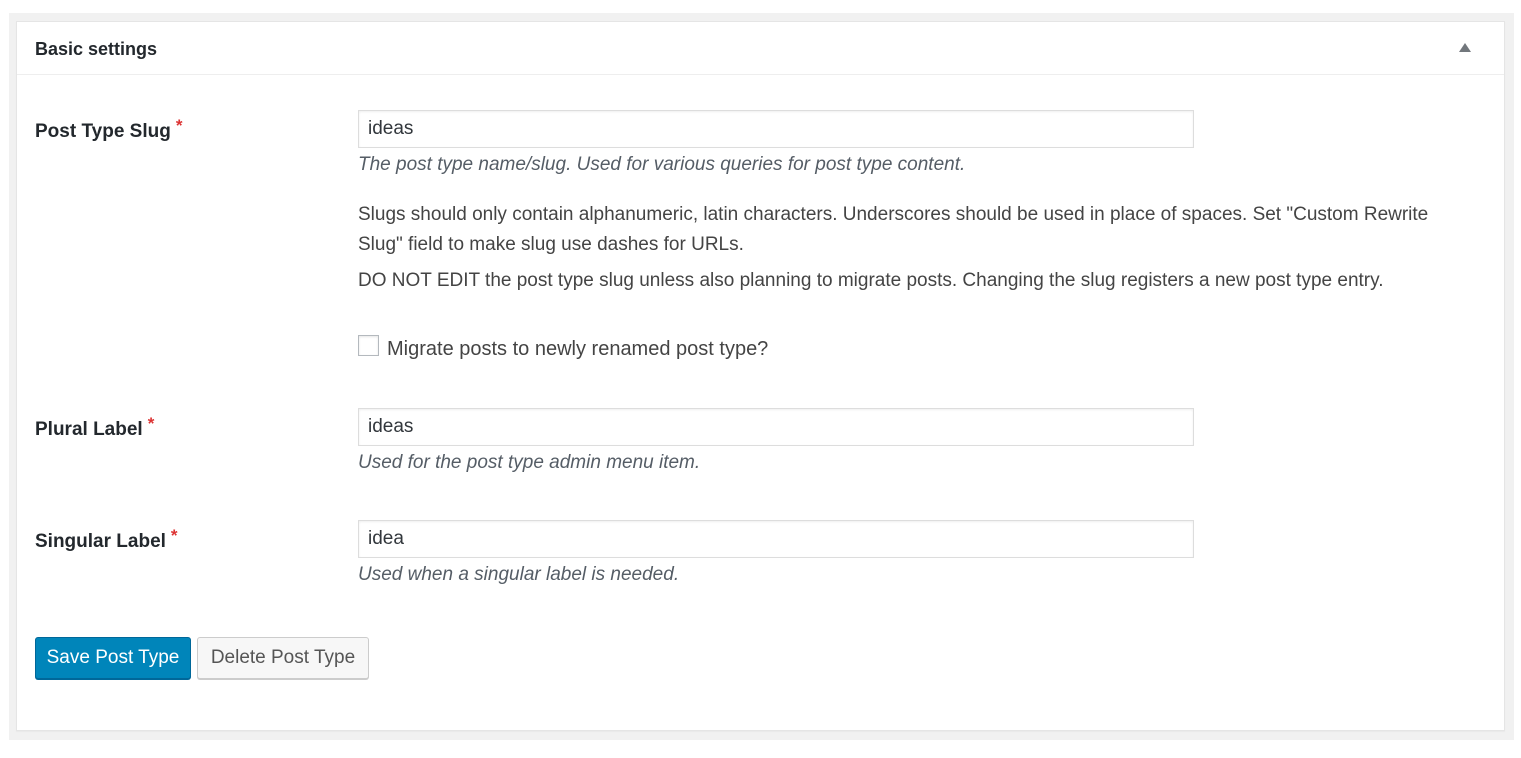  I want to click on post-type-slug-label: Post Type Slug *, so click(108, 129).